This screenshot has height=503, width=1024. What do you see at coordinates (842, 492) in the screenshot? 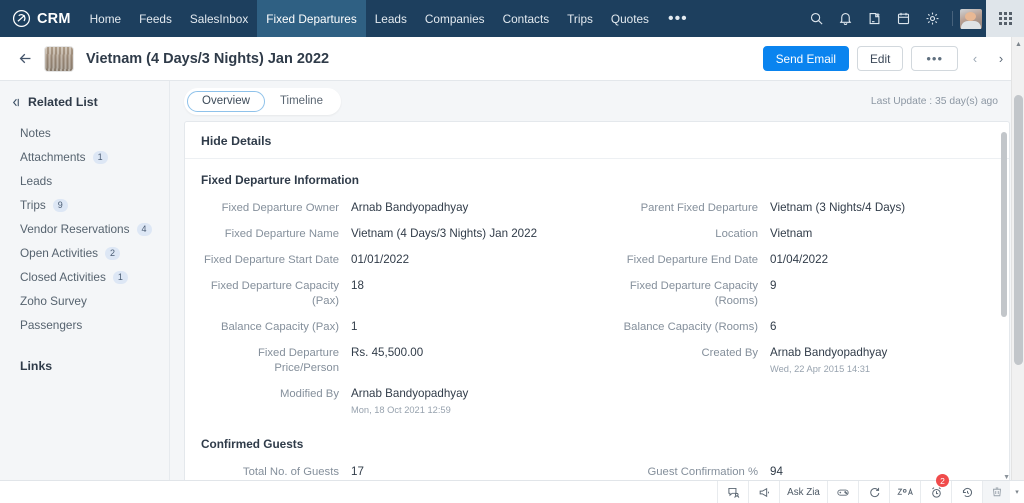
I see `gamification-icon` at bounding box center [842, 492].